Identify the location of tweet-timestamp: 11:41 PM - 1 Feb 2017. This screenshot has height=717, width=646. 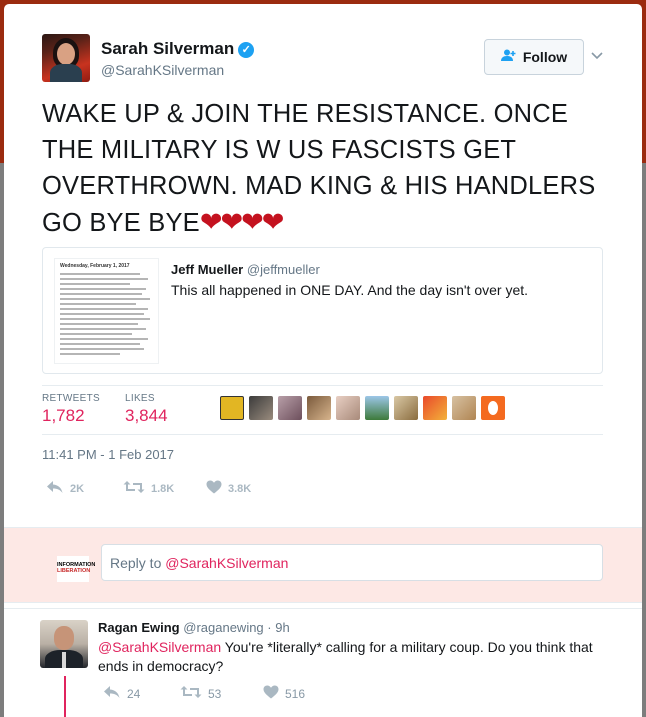
(108, 454).